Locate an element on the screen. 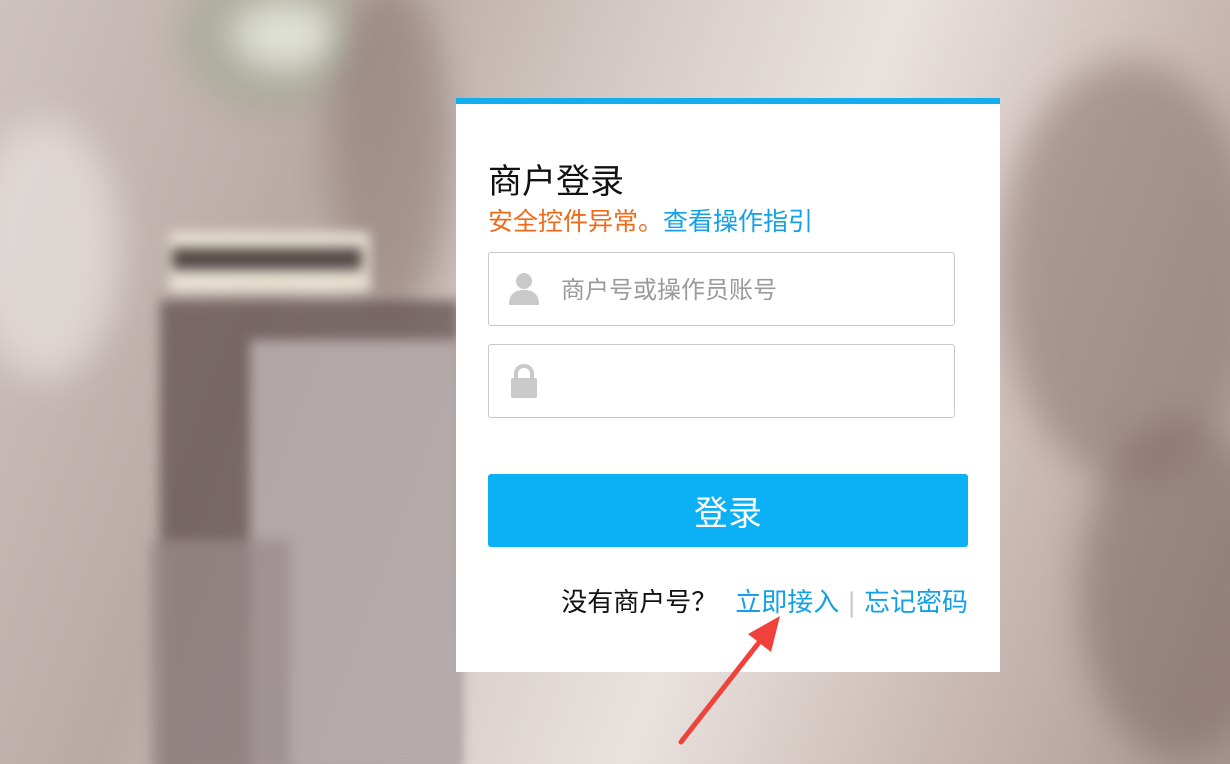 This screenshot has width=1230, height=764. user-icon is located at coordinates (524, 289).